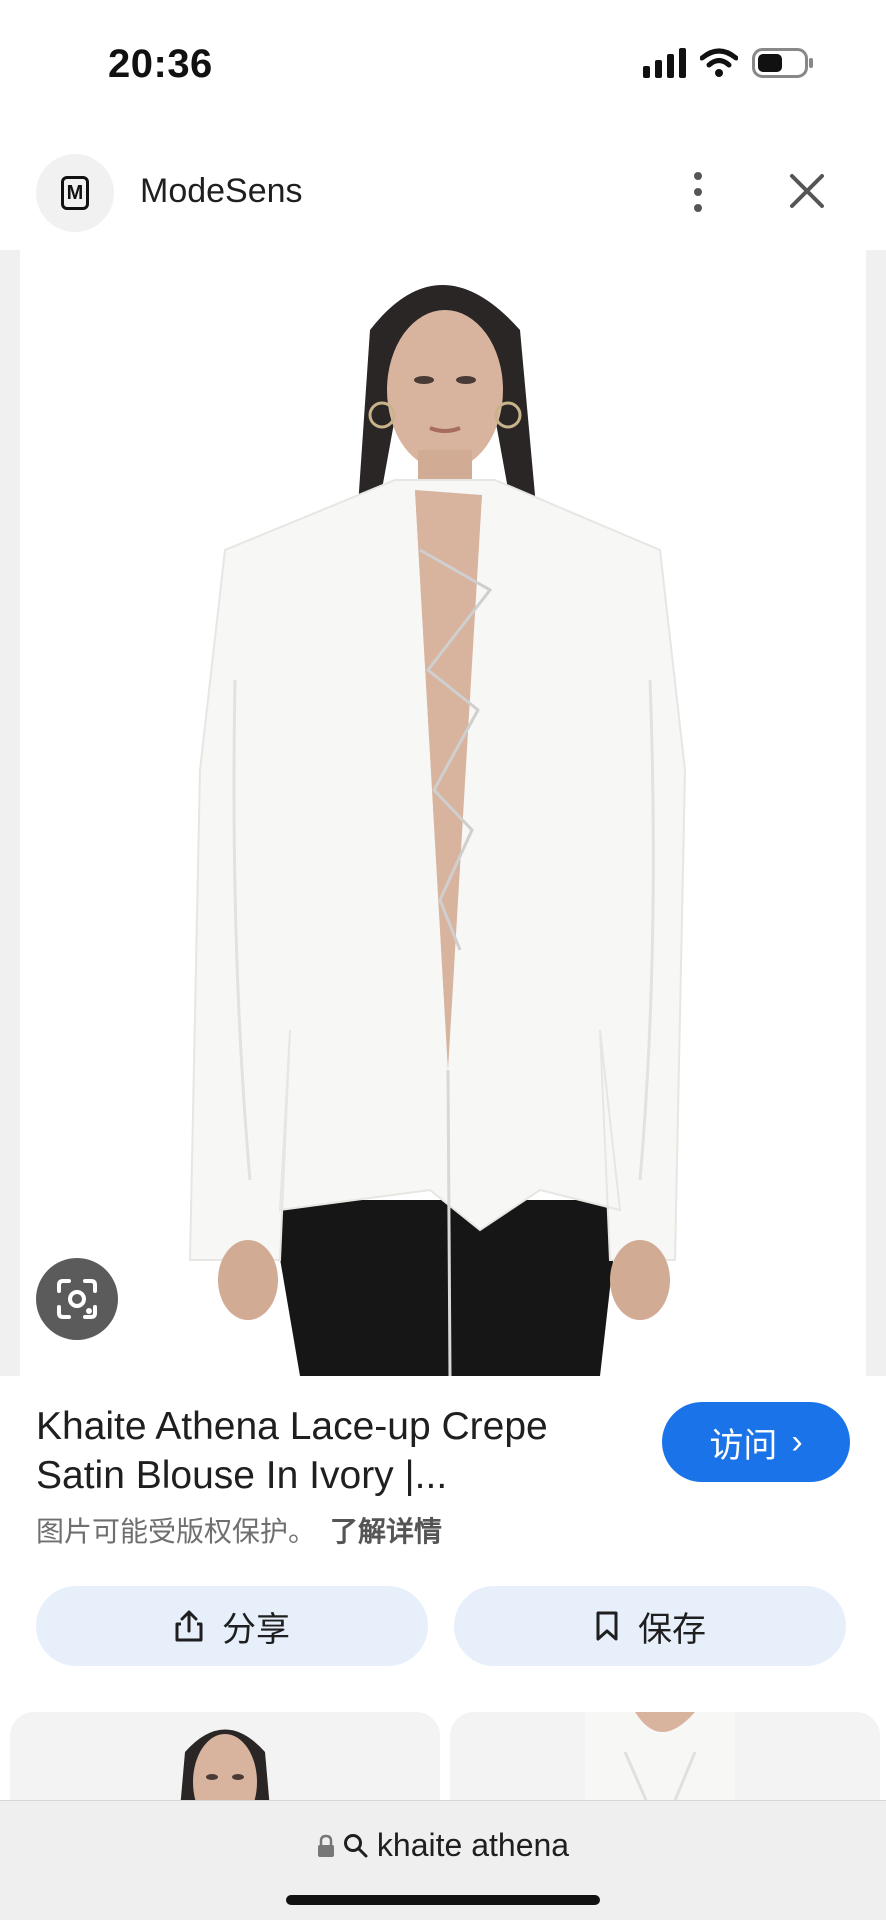 The width and height of the screenshot is (886, 1920). What do you see at coordinates (189, 1626) in the screenshot?
I see `share-icon` at bounding box center [189, 1626].